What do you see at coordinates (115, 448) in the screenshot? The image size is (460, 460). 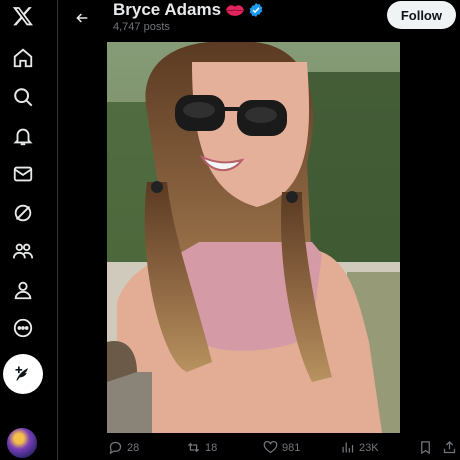 I see `reply-icon` at bounding box center [115, 448].